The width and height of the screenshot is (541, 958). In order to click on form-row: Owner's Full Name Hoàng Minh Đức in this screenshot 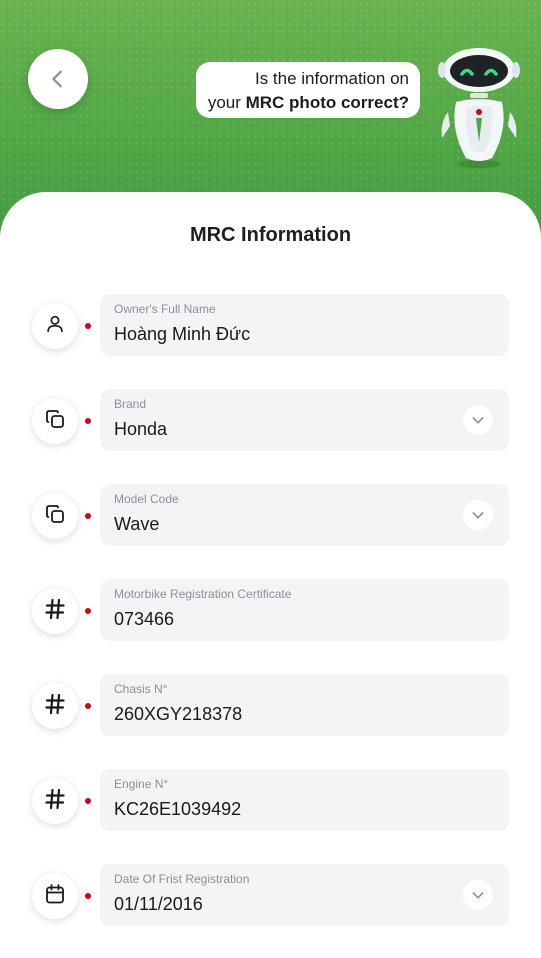, I will do `click(270, 326)`.